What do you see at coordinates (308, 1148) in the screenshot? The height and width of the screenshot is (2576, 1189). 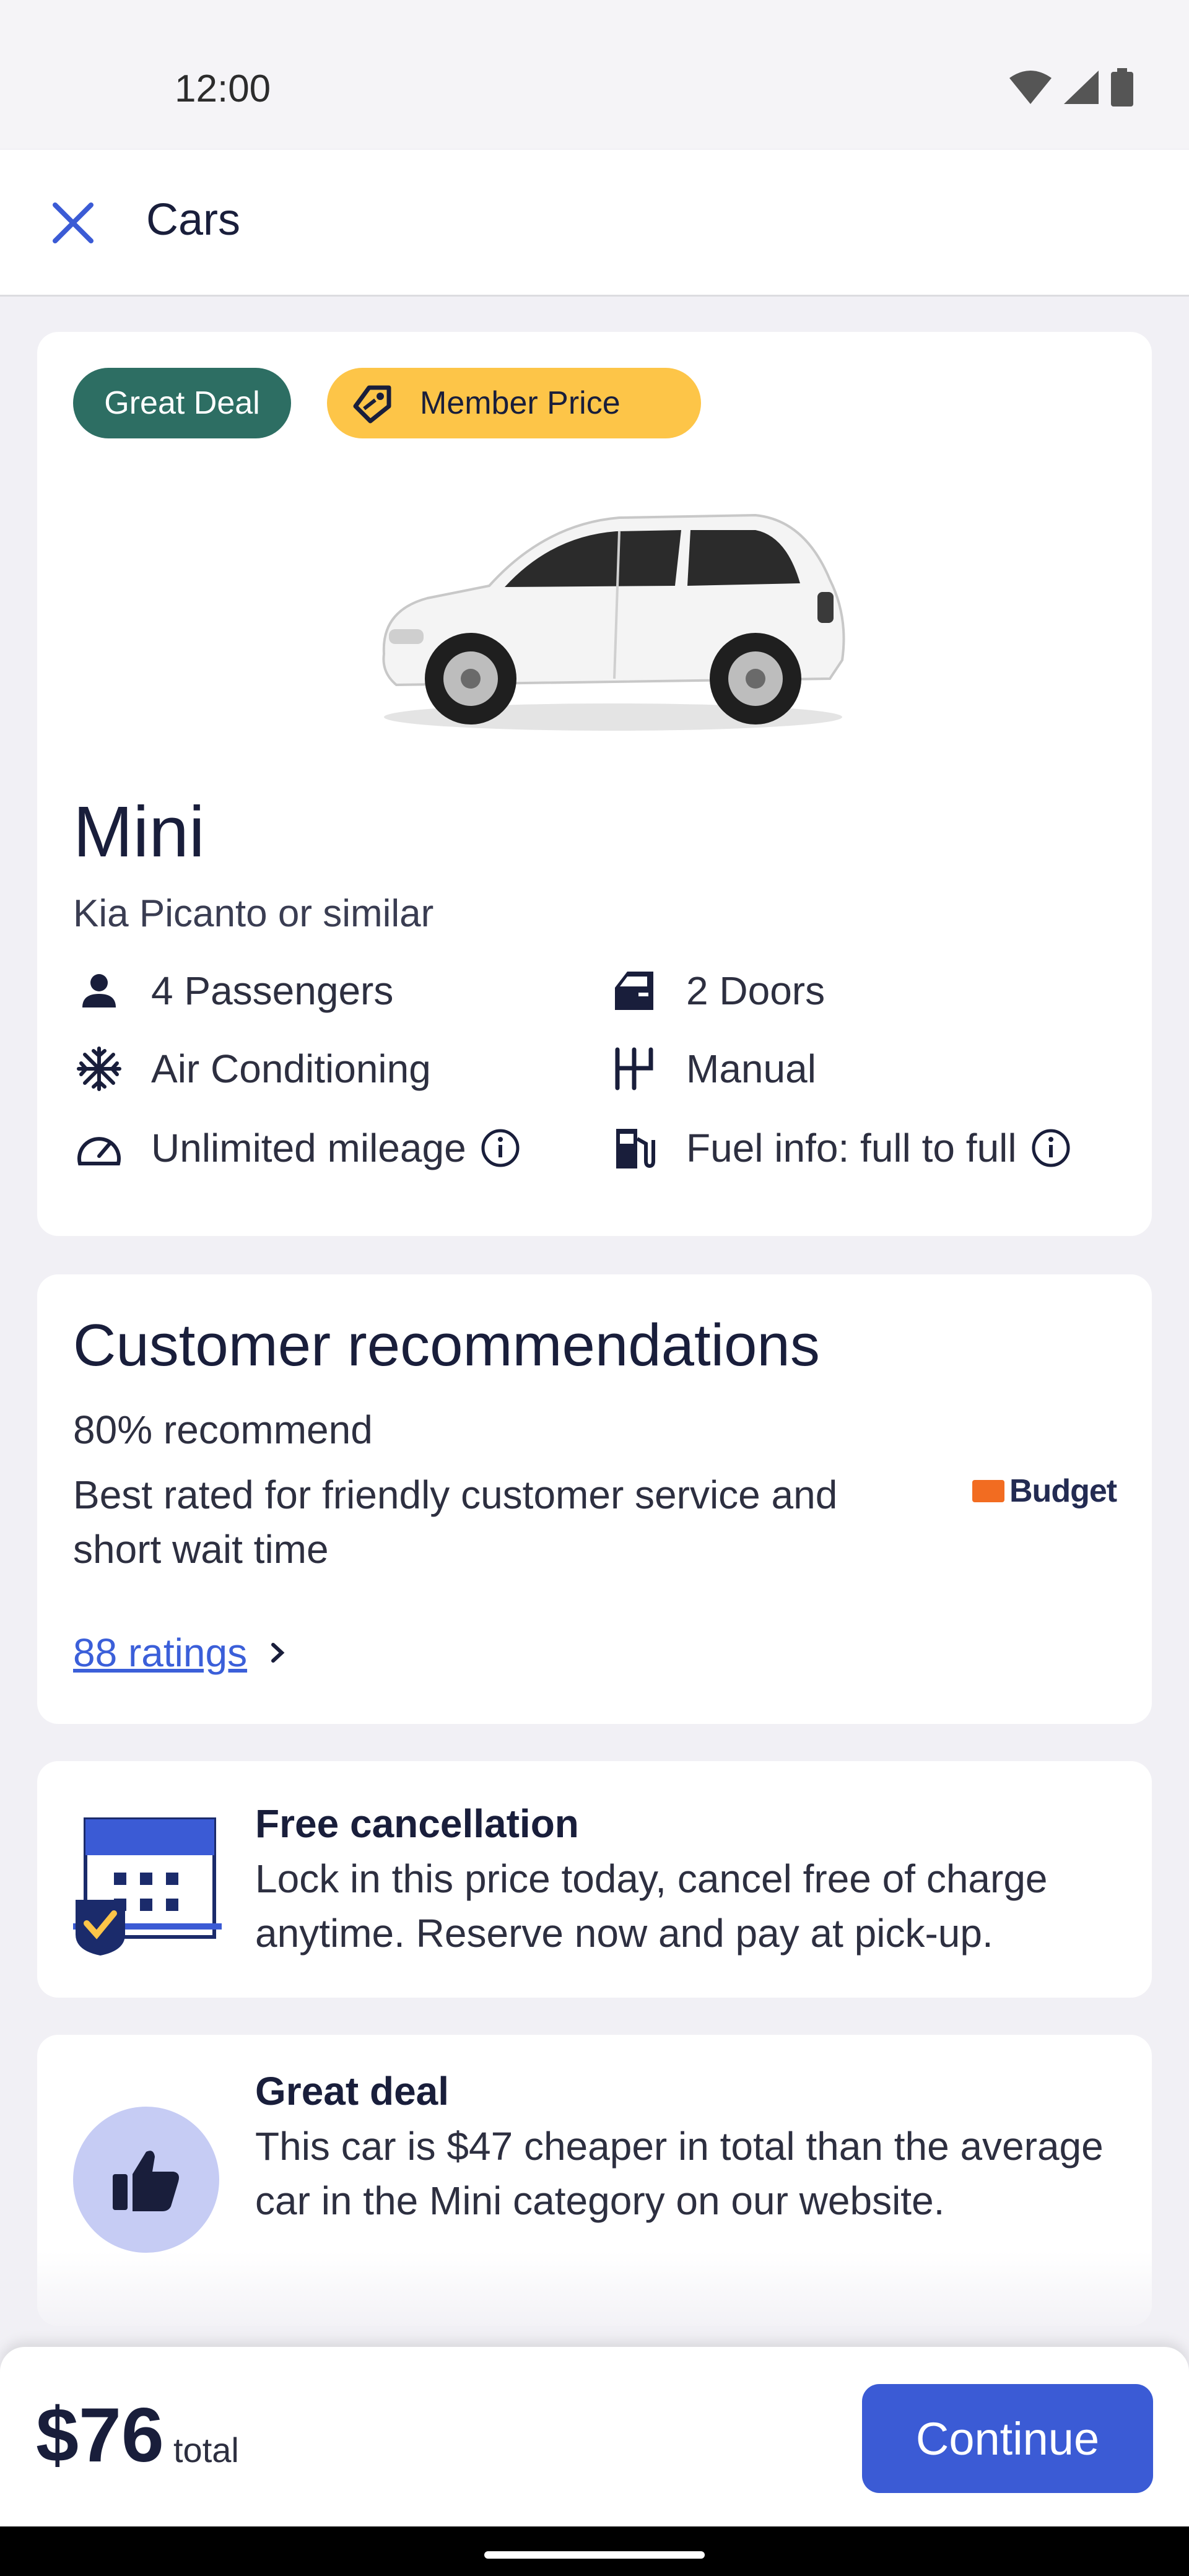 I see `feature-label: Unlimited mileage` at bounding box center [308, 1148].